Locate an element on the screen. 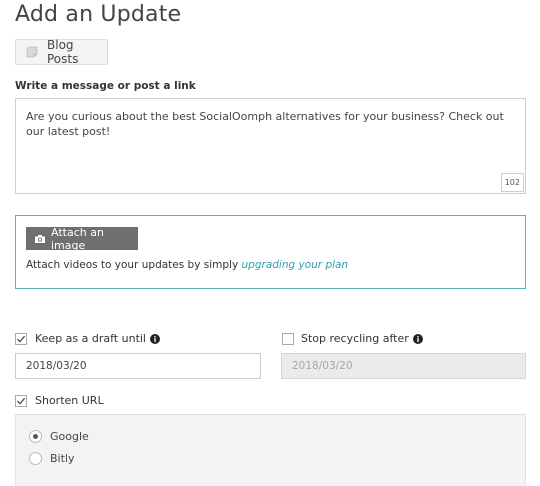  shortener-option-bitly: Bitly is located at coordinates (51, 458).